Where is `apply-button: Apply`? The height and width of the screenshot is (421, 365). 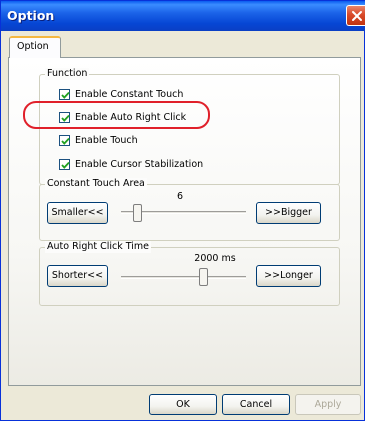 apply-button: Apply is located at coordinates (328, 404).